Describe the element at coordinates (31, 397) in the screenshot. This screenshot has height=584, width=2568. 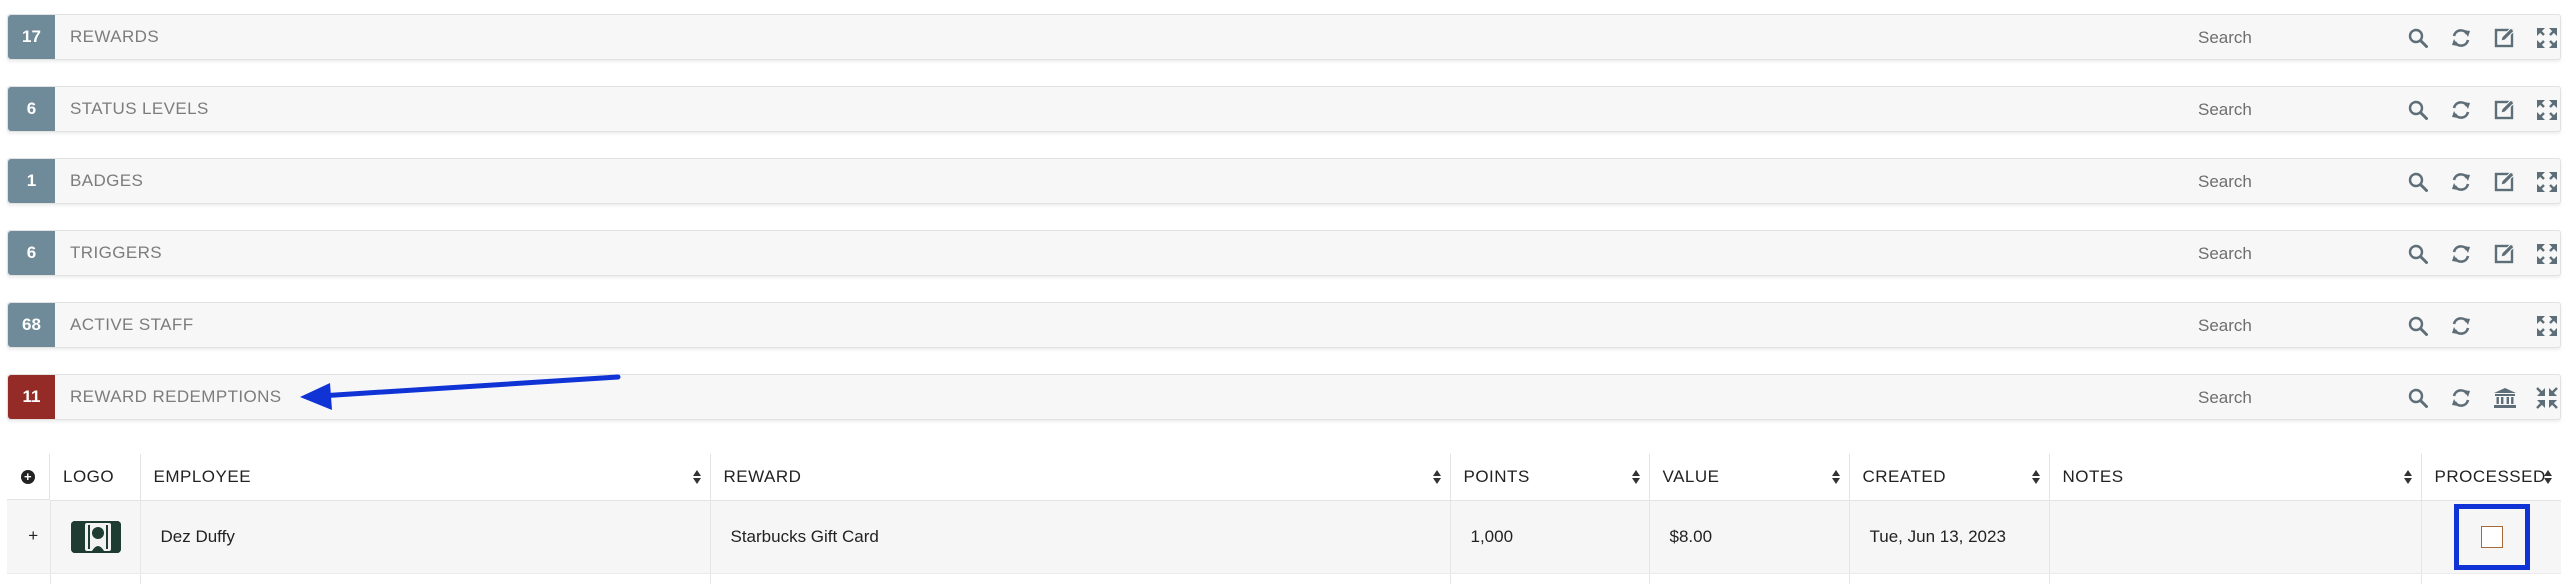
I see `count-badge: 11` at that location.